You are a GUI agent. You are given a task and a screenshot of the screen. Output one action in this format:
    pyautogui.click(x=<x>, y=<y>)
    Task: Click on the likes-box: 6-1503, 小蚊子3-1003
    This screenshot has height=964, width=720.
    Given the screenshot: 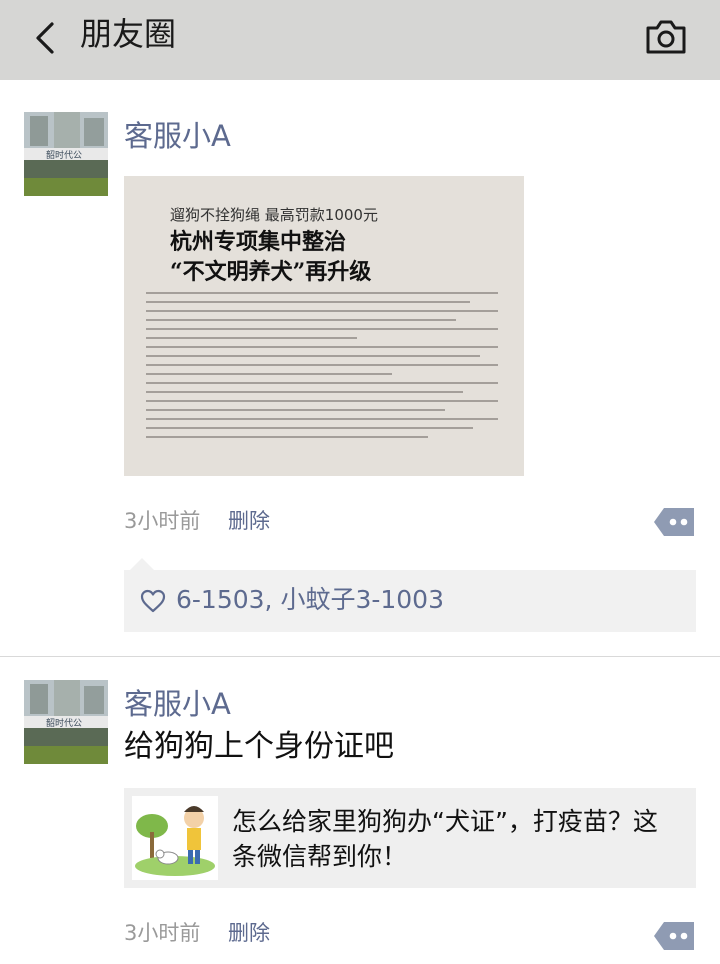 What is the action you would take?
    pyautogui.click(x=410, y=601)
    